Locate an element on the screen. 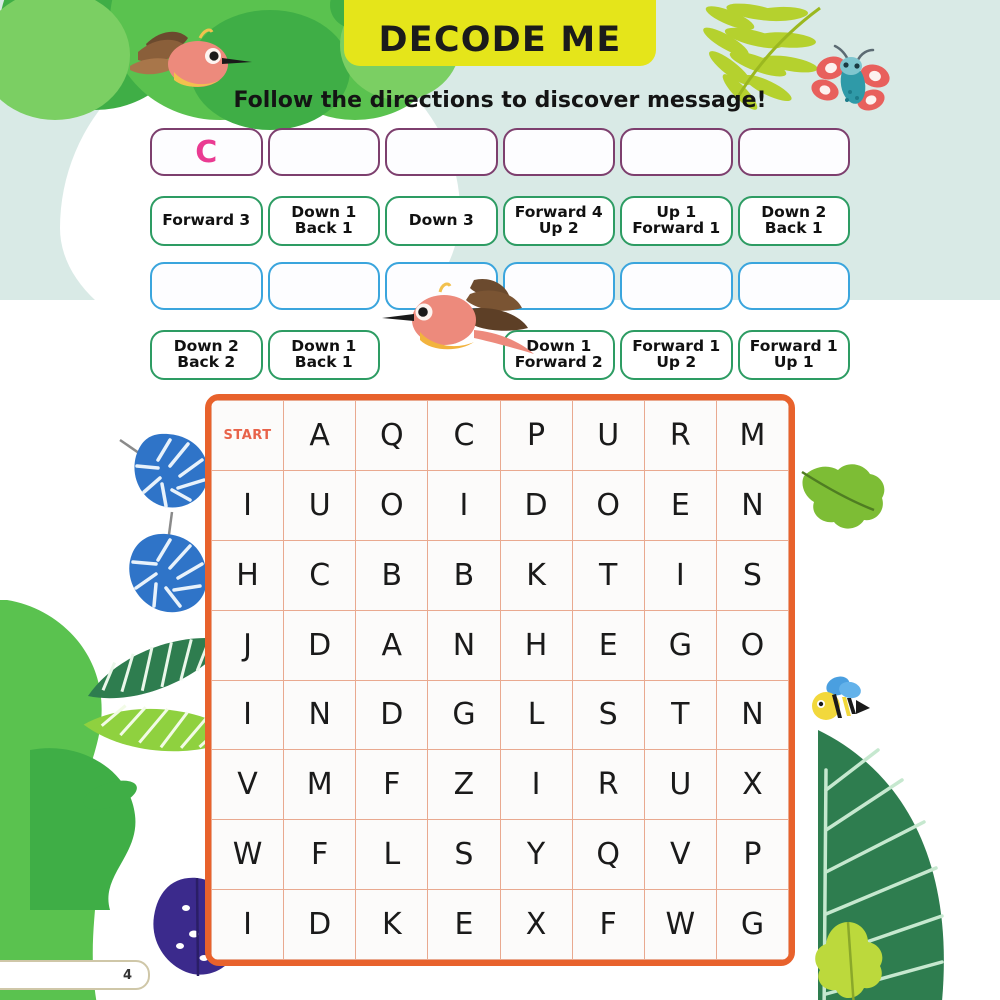  grid-row: HCBBKTIS is located at coordinates (500, 575).